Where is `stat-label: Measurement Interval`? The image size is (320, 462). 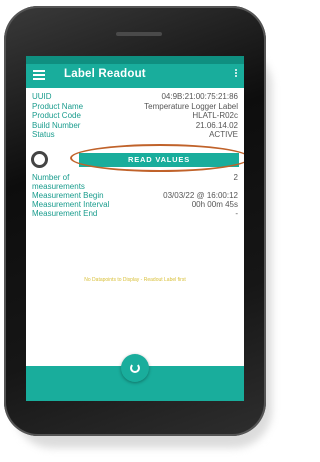 stat-label: Measurement Interval is located at coordinates (71, 204).